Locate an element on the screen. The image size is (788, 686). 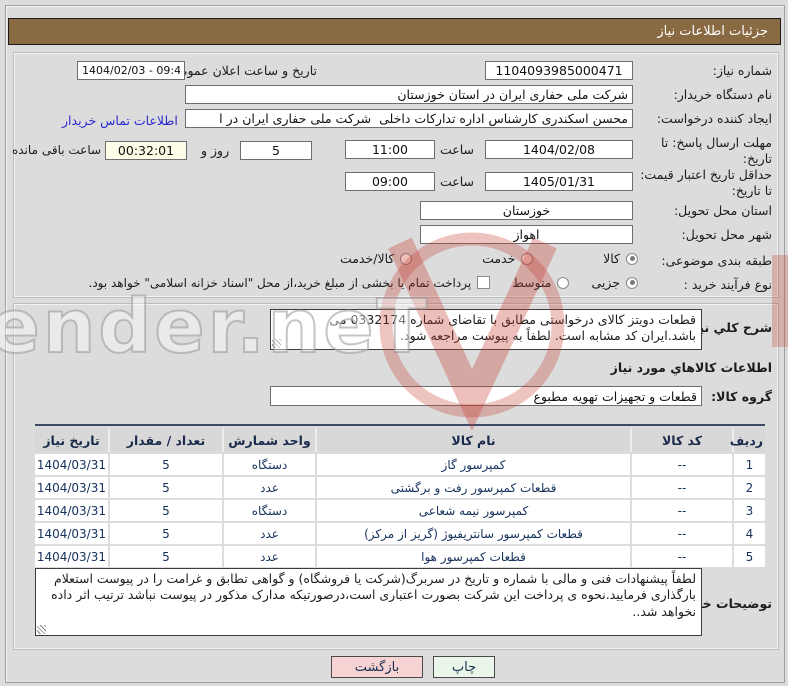
reply-deadline-date-input is located at coordinates (559, 149).